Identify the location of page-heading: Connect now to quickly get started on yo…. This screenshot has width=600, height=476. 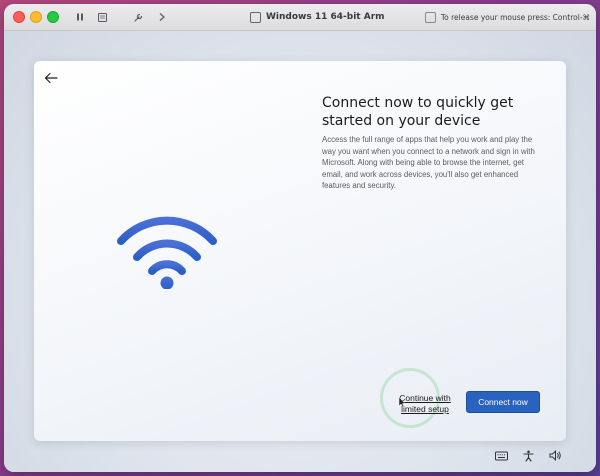
(418, 112).